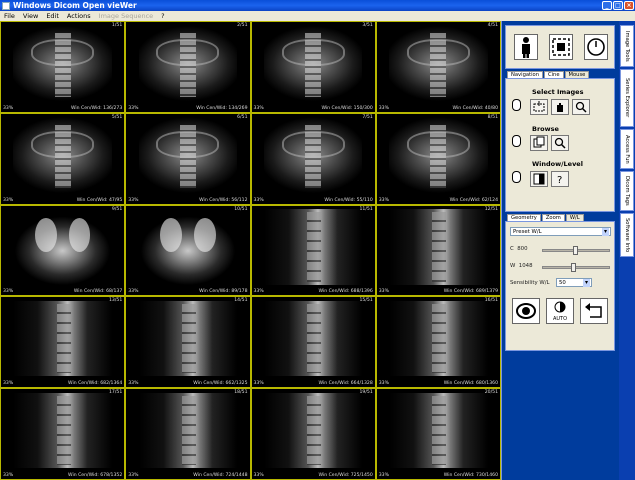 The image size is (635, 480). What do you see at coordinates (95, 475) in the screenshot?
I see `image-window-level: Win Cen/Wid: 678/1352` at bounding box center [95, 475].